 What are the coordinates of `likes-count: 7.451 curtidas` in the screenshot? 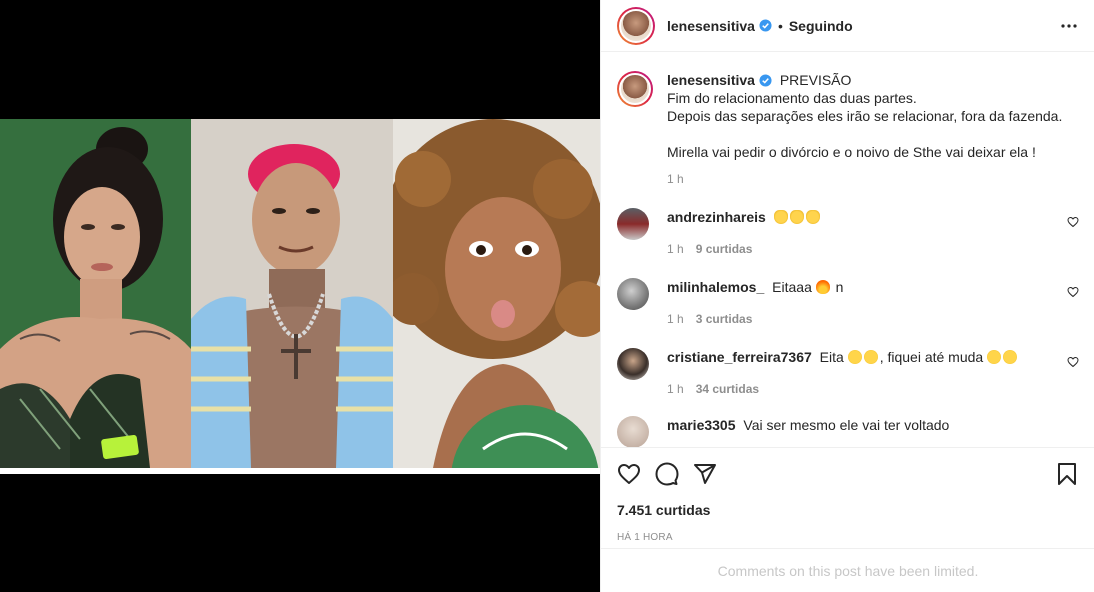 It's located at (848, 510).